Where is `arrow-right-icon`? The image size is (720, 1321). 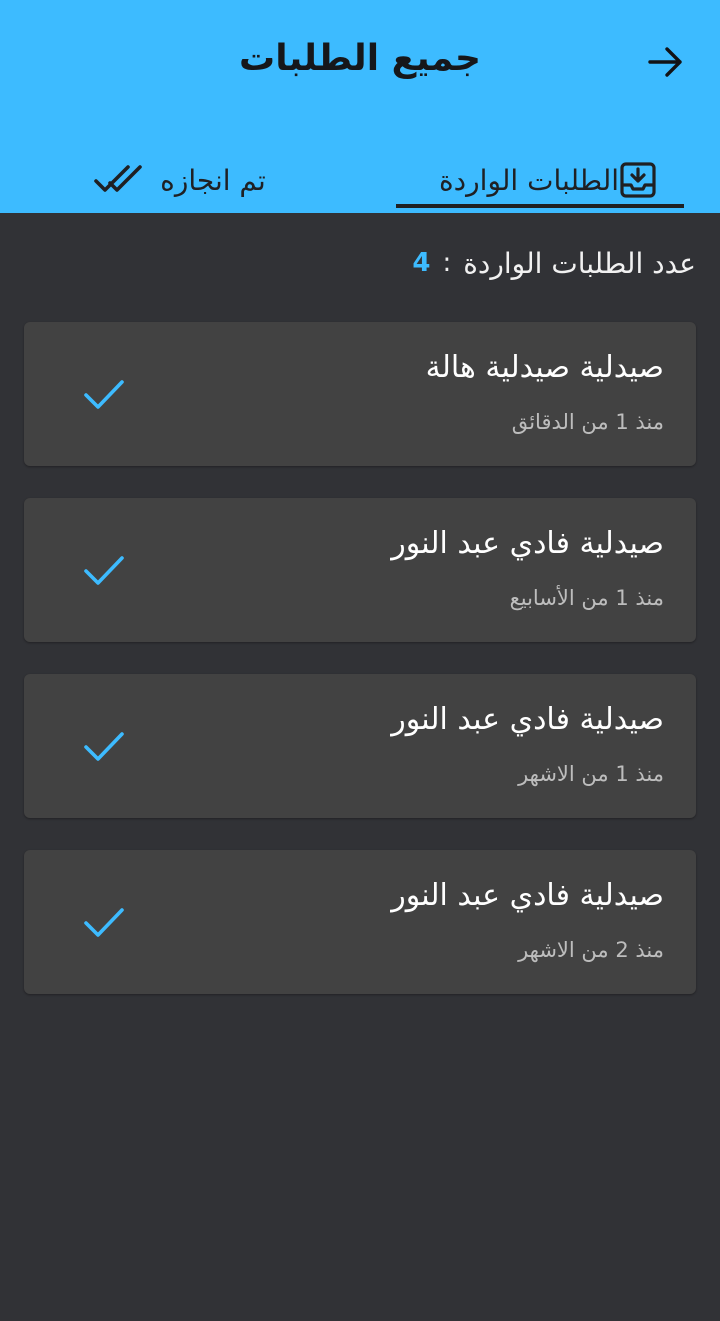
arrow-right-icon is located at coordinates (665, 62).